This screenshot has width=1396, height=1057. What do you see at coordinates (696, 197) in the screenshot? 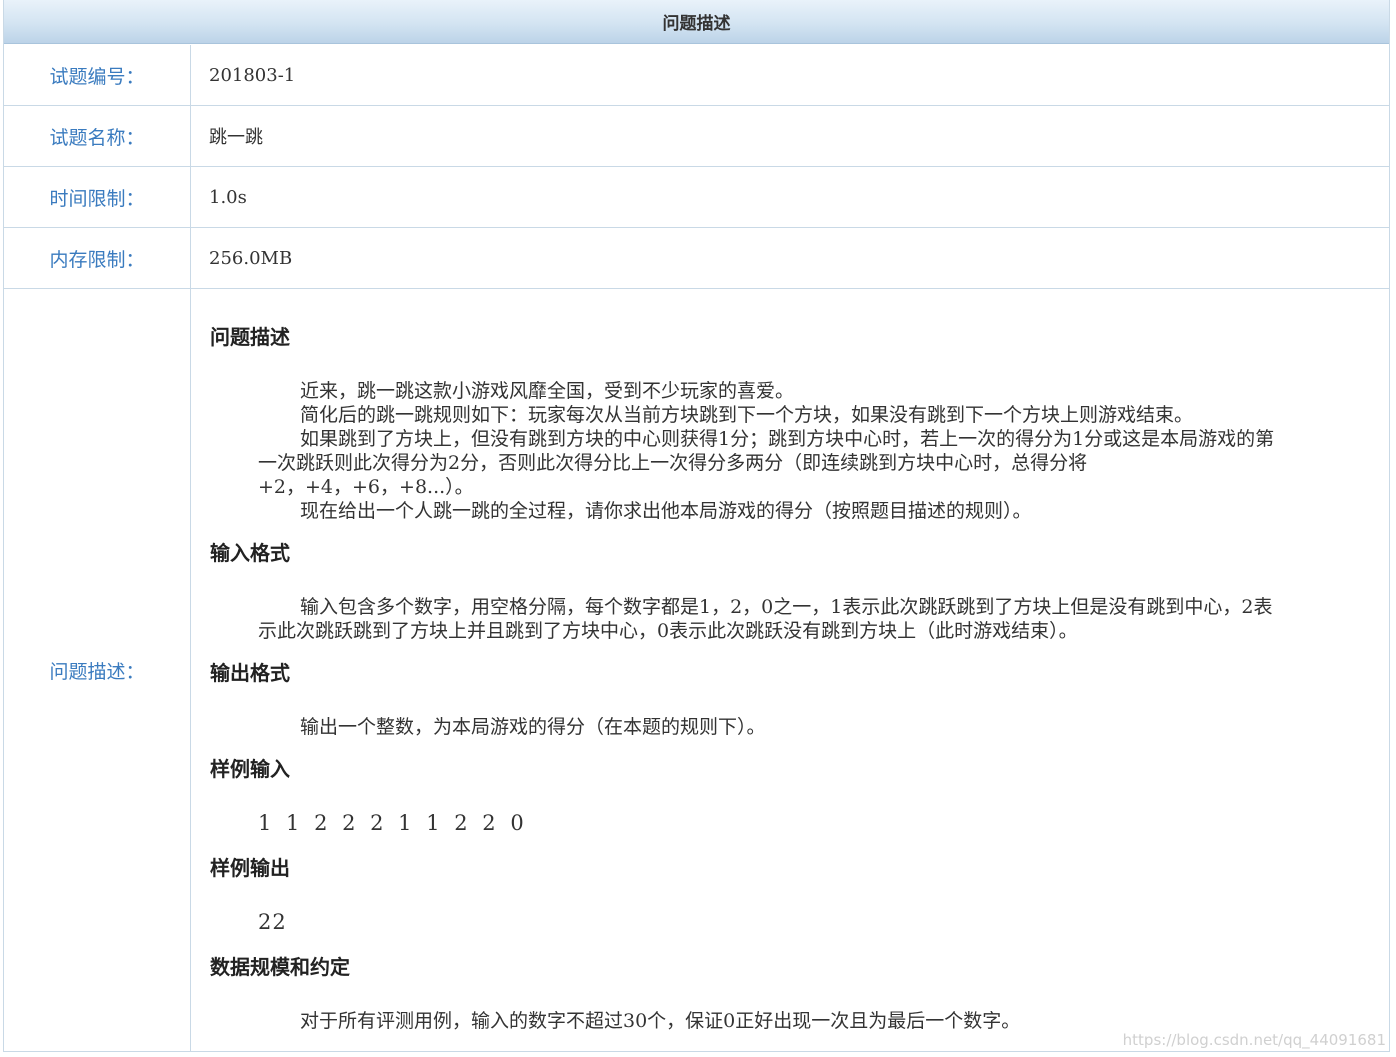
I see `row-time-limit: 时间限制： 1.0s` at bounding box center [696, 197].